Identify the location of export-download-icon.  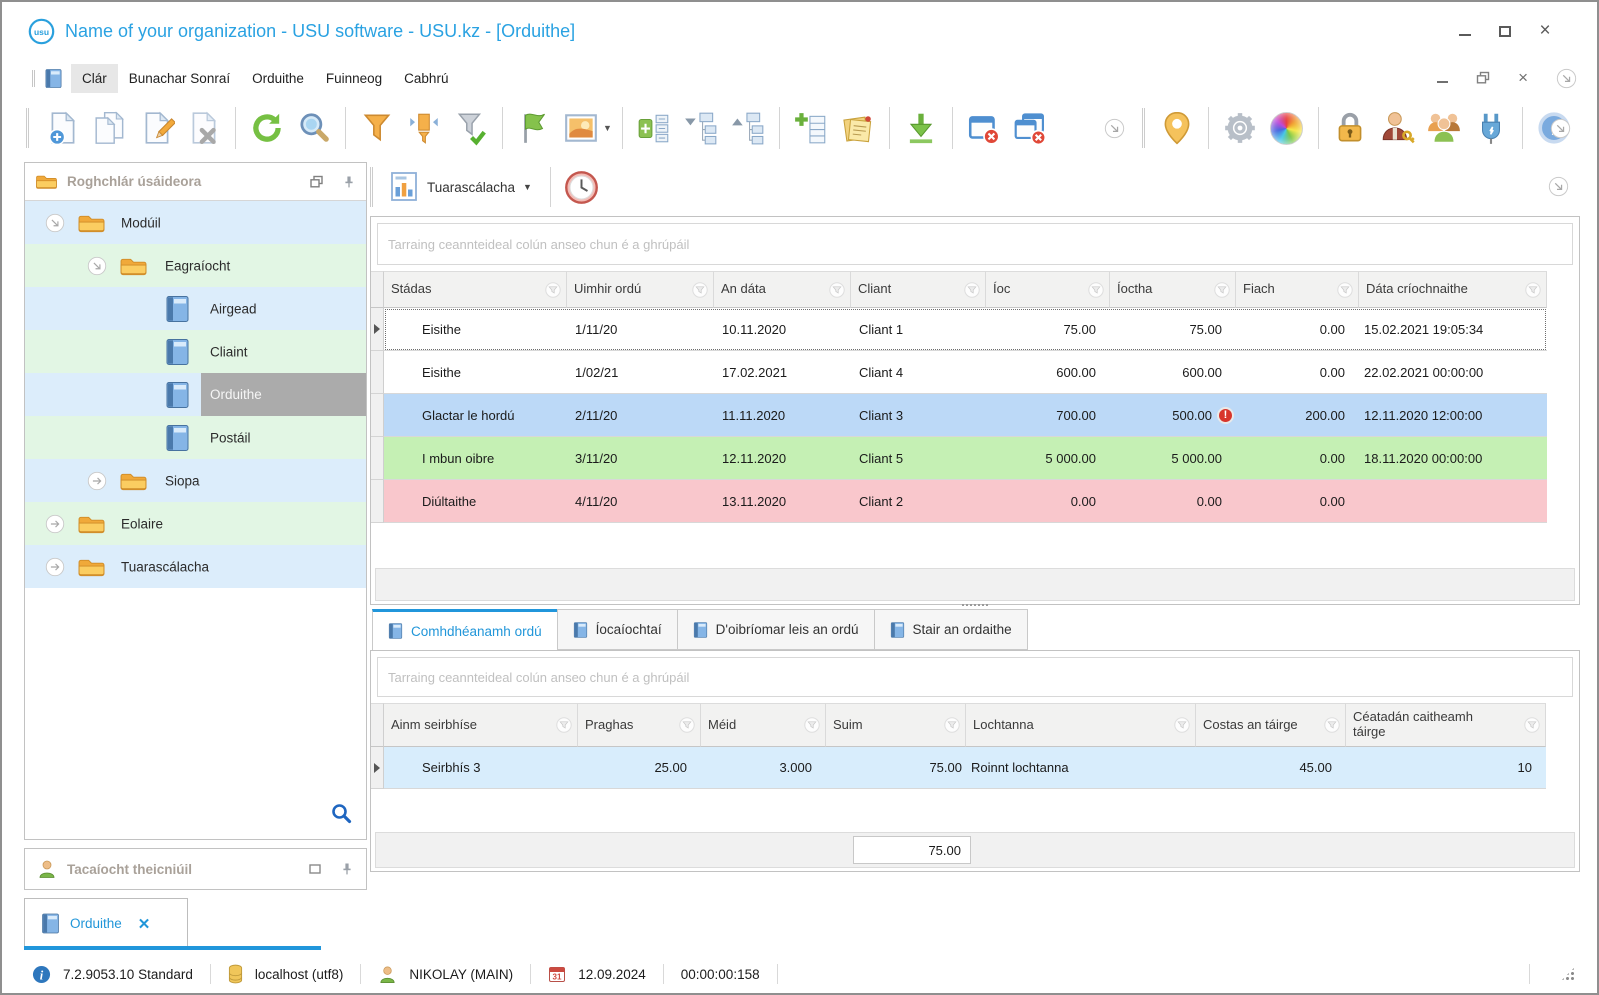
(921, 128).